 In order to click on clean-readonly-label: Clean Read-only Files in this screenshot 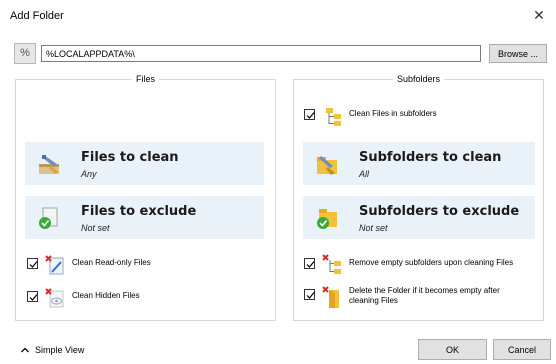, I will do `click(111, 262)`.